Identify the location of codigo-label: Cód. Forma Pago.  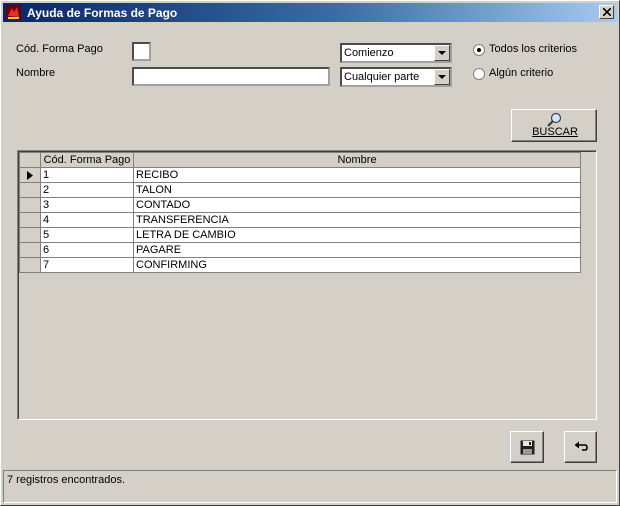
(59, 49).